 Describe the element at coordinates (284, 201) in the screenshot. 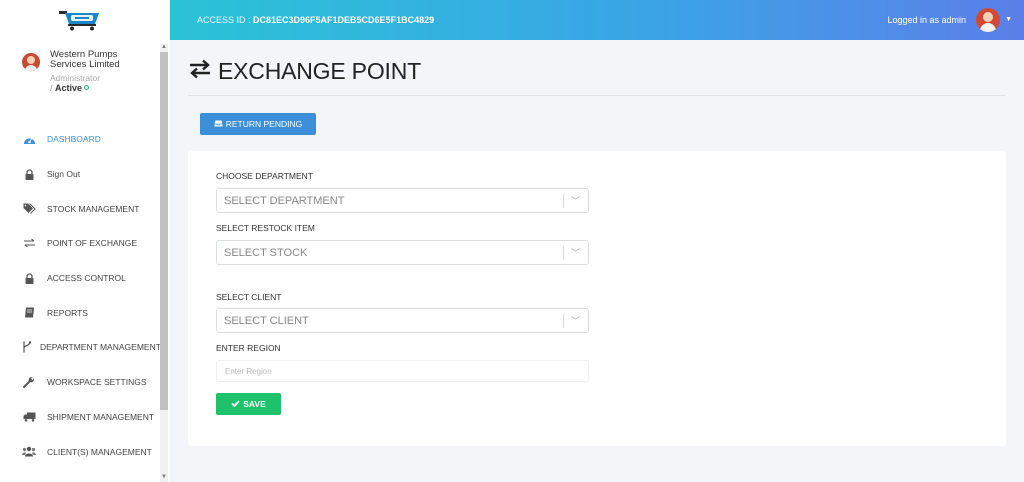

I see `department-select-value: SELECT DEPARTMENT` at that location.